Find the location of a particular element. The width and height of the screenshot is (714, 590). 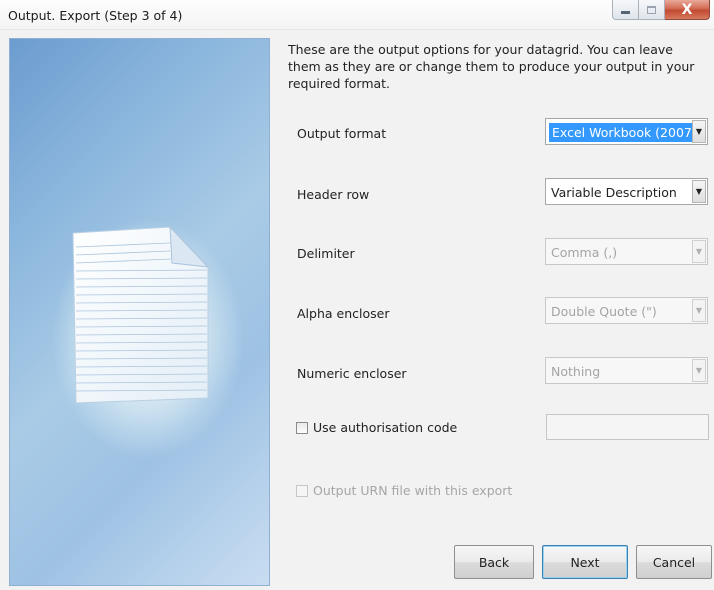

use-auth-code-checkbox is located at coordinates (302, 427).